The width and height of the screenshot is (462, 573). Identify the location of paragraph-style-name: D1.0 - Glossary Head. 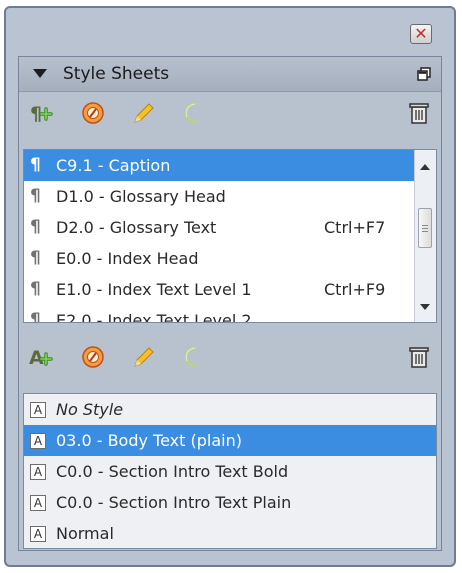
(141, 196).